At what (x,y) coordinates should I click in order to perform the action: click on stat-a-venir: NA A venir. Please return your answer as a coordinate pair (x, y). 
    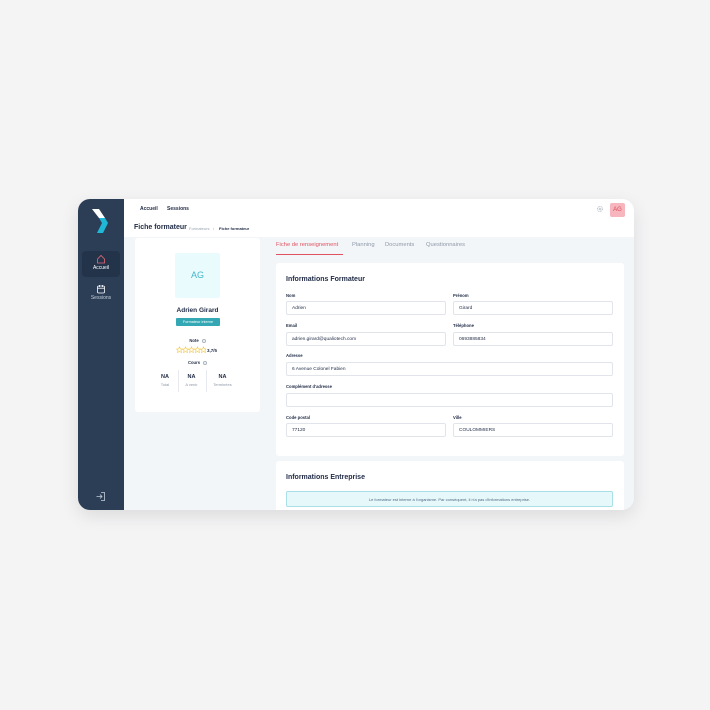
    Looking at the image, I should click on (191, 381).